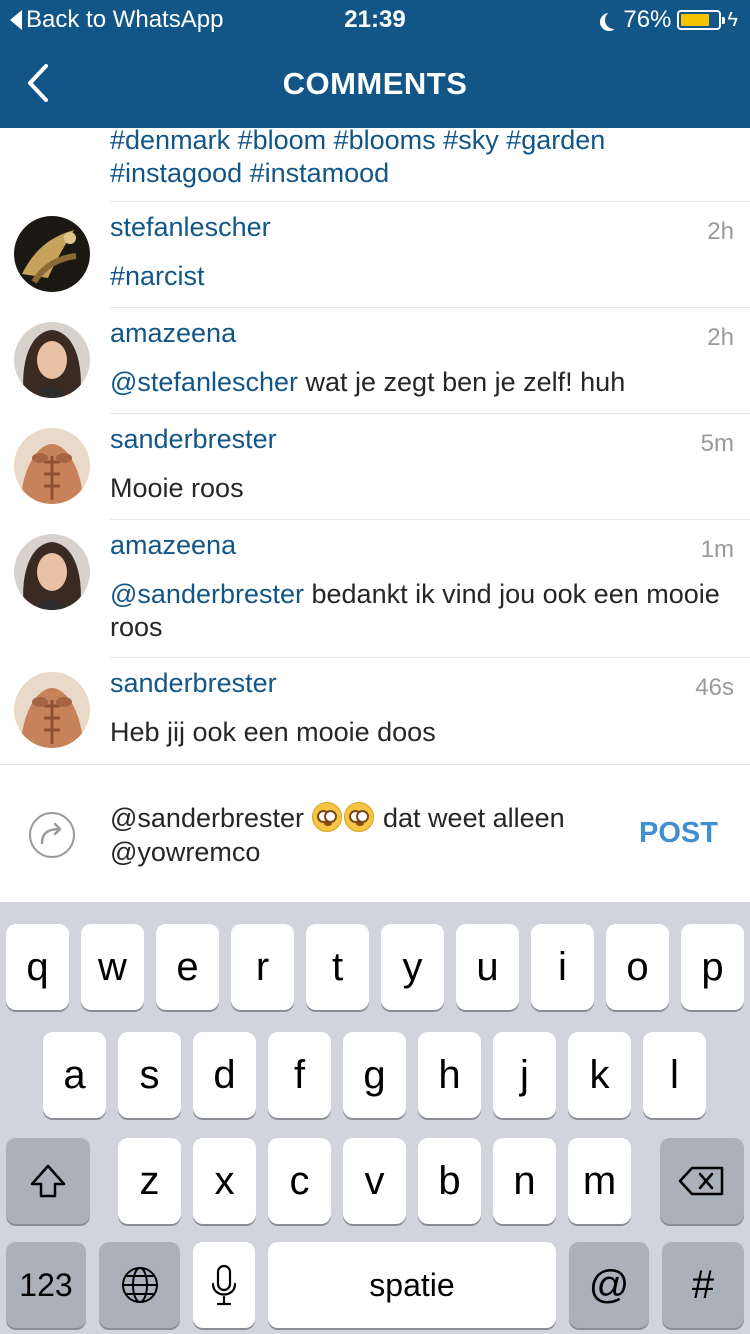 Image resolution: width=750 pixels, height=1334 pixels. I want to click on hash-key: #, so click(703, 1285).